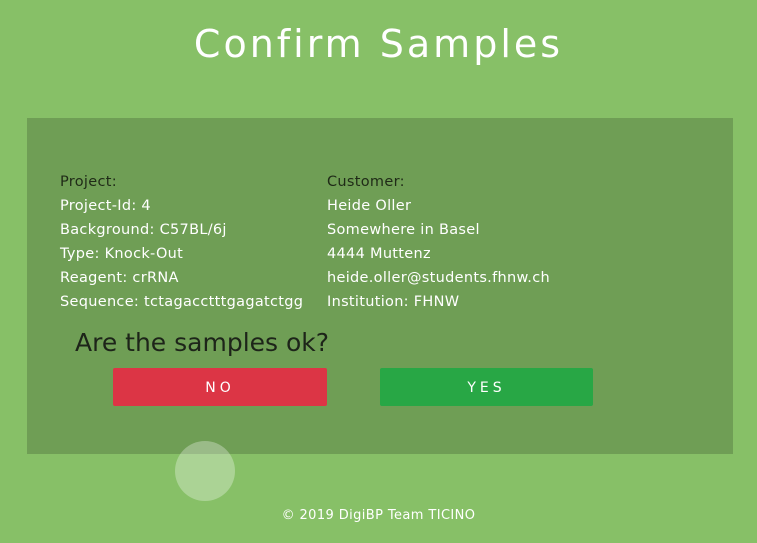 The height and width of the screenshot is (543, 757). I want to click on project-sequence: Sequence: tctagacctttgagatctgg, so click(182, 302).